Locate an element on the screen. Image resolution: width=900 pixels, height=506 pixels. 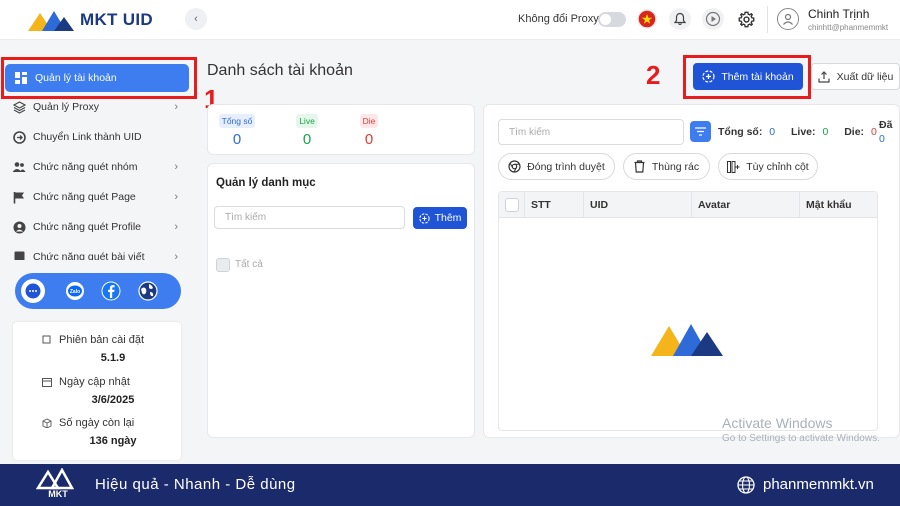
chrome-icon is located at coordinates (514, 166).